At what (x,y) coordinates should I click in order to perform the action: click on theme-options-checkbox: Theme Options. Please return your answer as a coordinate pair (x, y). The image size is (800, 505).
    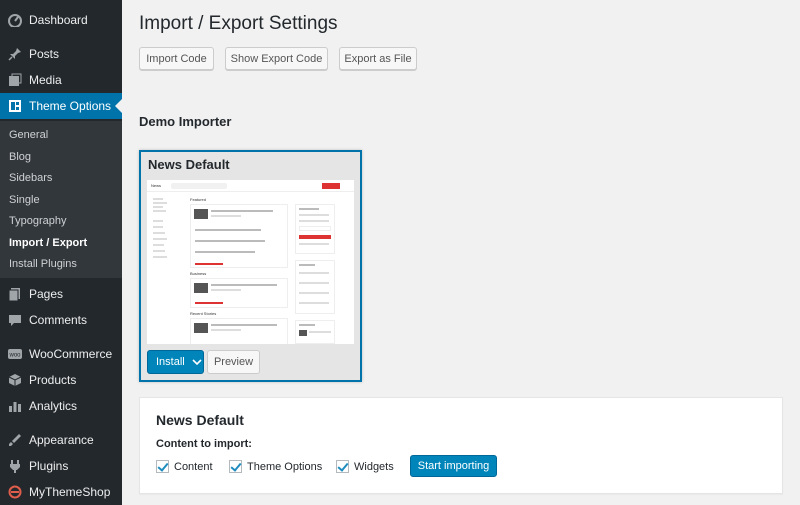
    Looking at the image, I should click on (275, 466).